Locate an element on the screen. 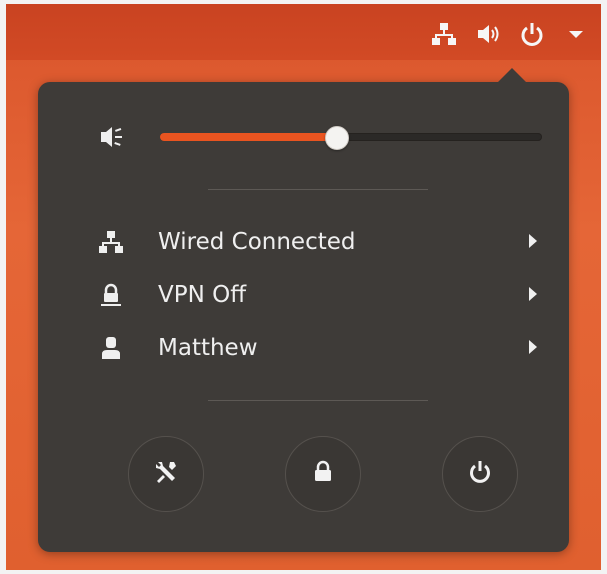 This screenshot has height=574, width=607. lock-icon is located at coordinates (323, 474).